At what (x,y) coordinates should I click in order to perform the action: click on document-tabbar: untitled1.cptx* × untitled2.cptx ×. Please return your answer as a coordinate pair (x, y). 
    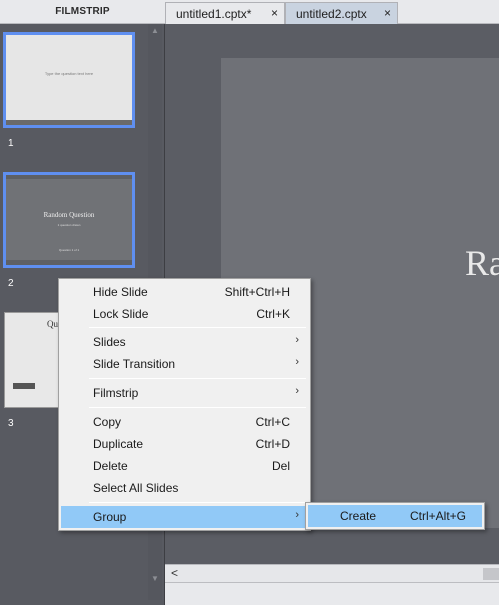
    Looking at the image, I should click on (332, 12).